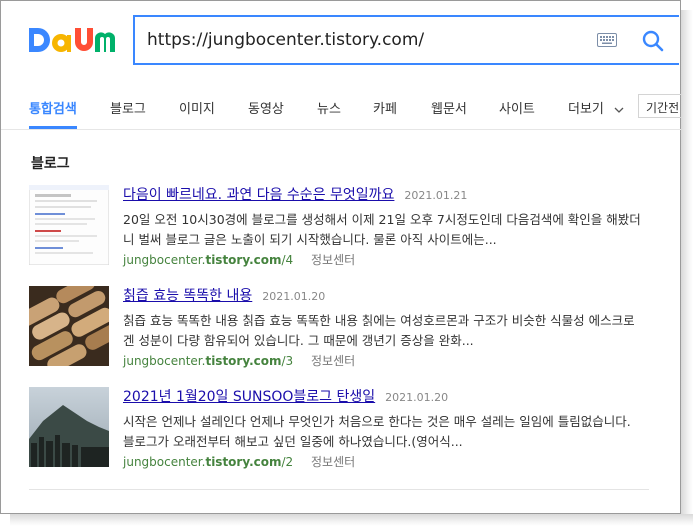  I want to click on tab-site: 사이트, so click(517, 107).